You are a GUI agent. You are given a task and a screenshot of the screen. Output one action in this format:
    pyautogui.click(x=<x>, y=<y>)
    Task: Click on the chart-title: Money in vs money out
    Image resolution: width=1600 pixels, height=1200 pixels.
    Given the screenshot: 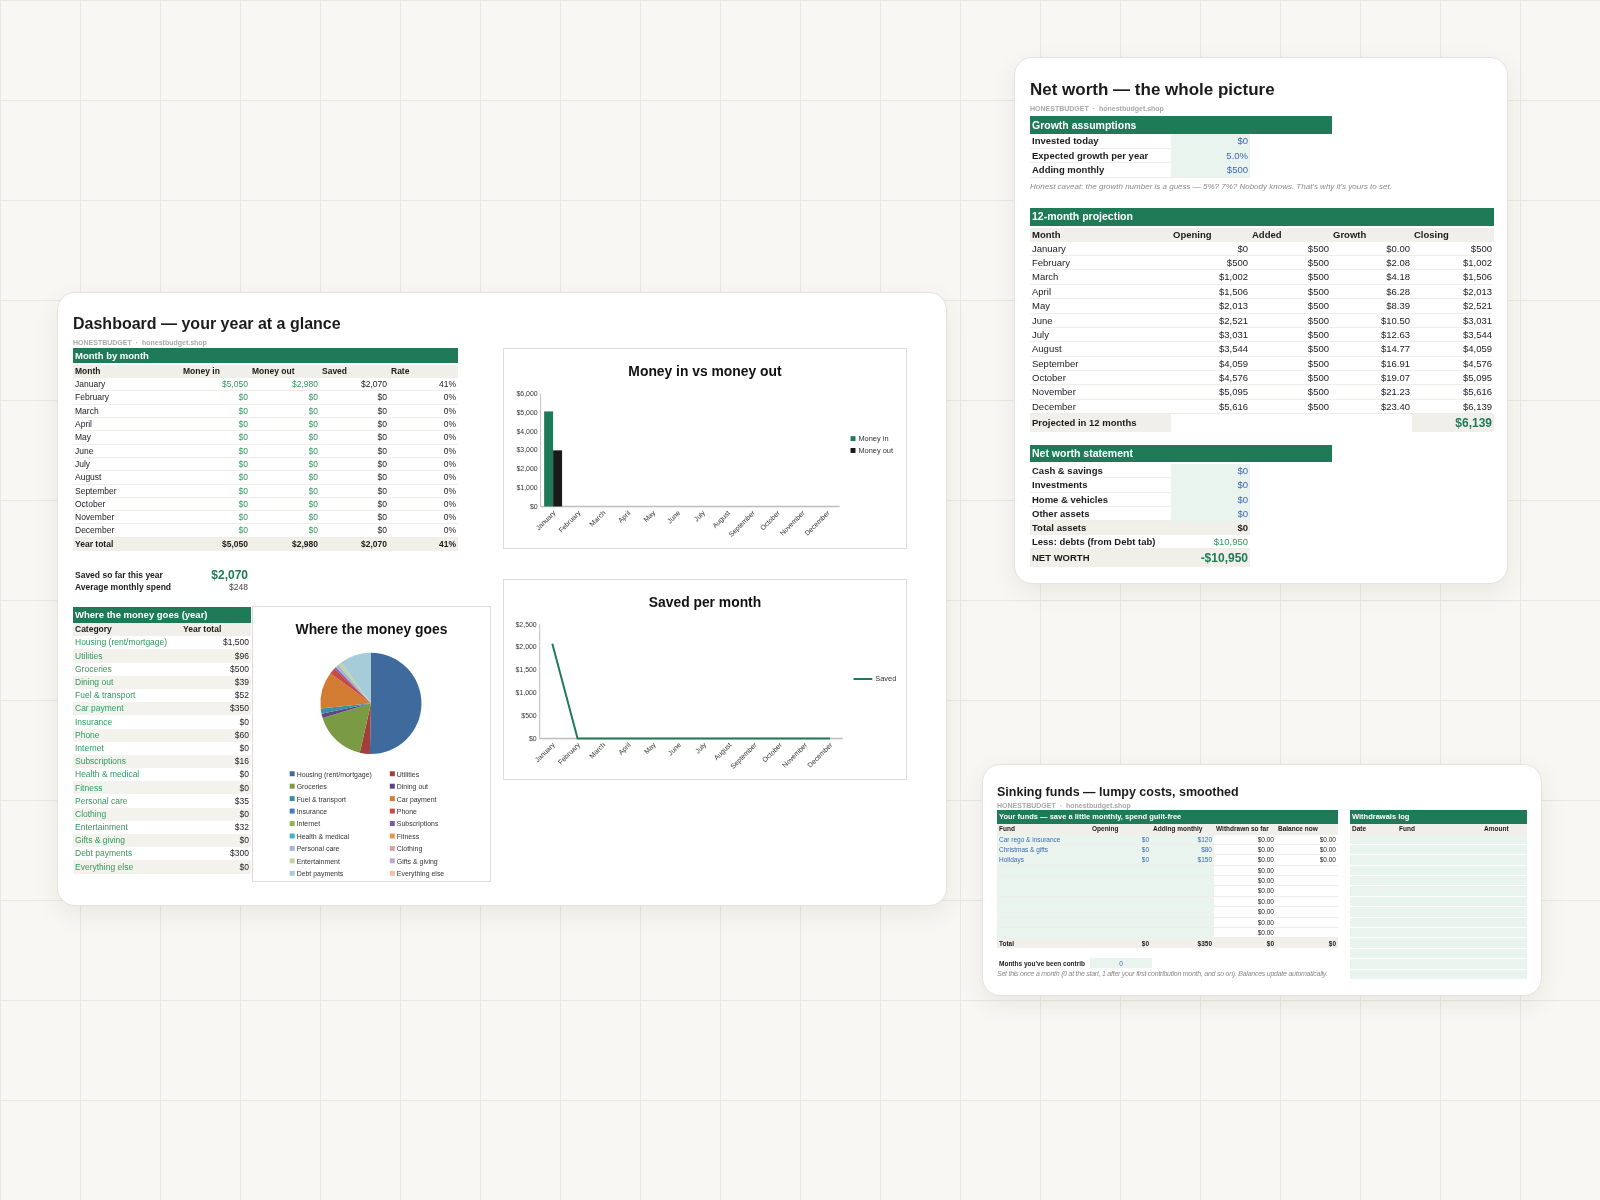 What is the action you would take?
    pyautogui.click(x=705, y=370)
    